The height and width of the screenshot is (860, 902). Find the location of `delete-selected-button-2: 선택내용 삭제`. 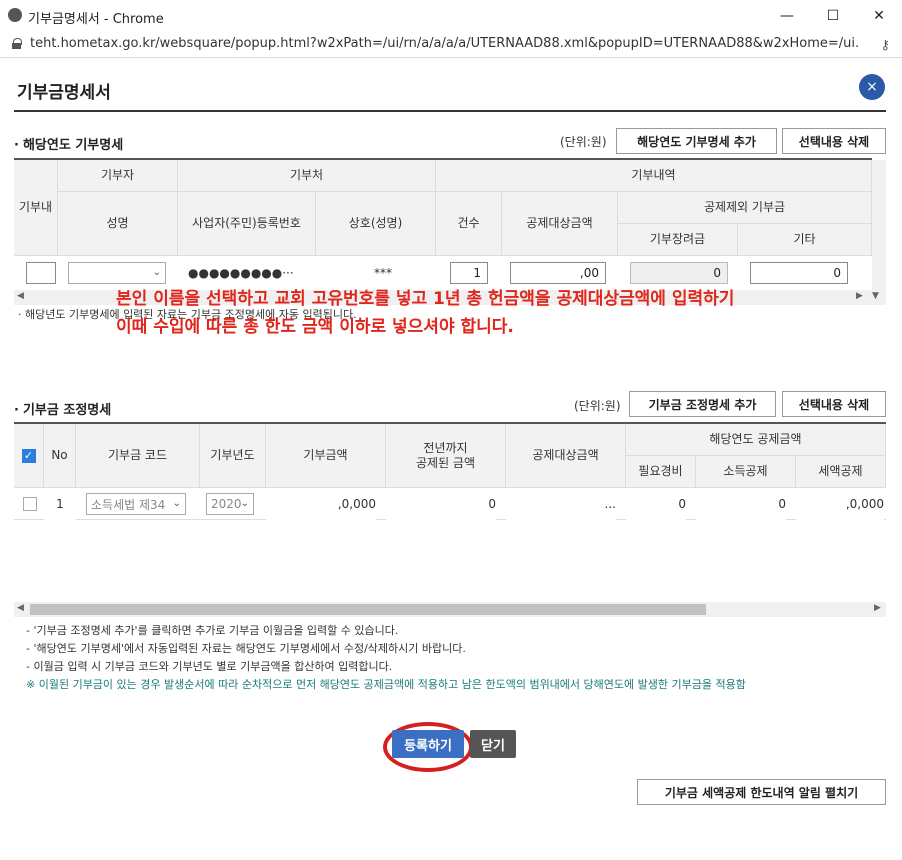

delete-selected-button-2: 선택내용 삭제 is located at coordinates (834, 404).